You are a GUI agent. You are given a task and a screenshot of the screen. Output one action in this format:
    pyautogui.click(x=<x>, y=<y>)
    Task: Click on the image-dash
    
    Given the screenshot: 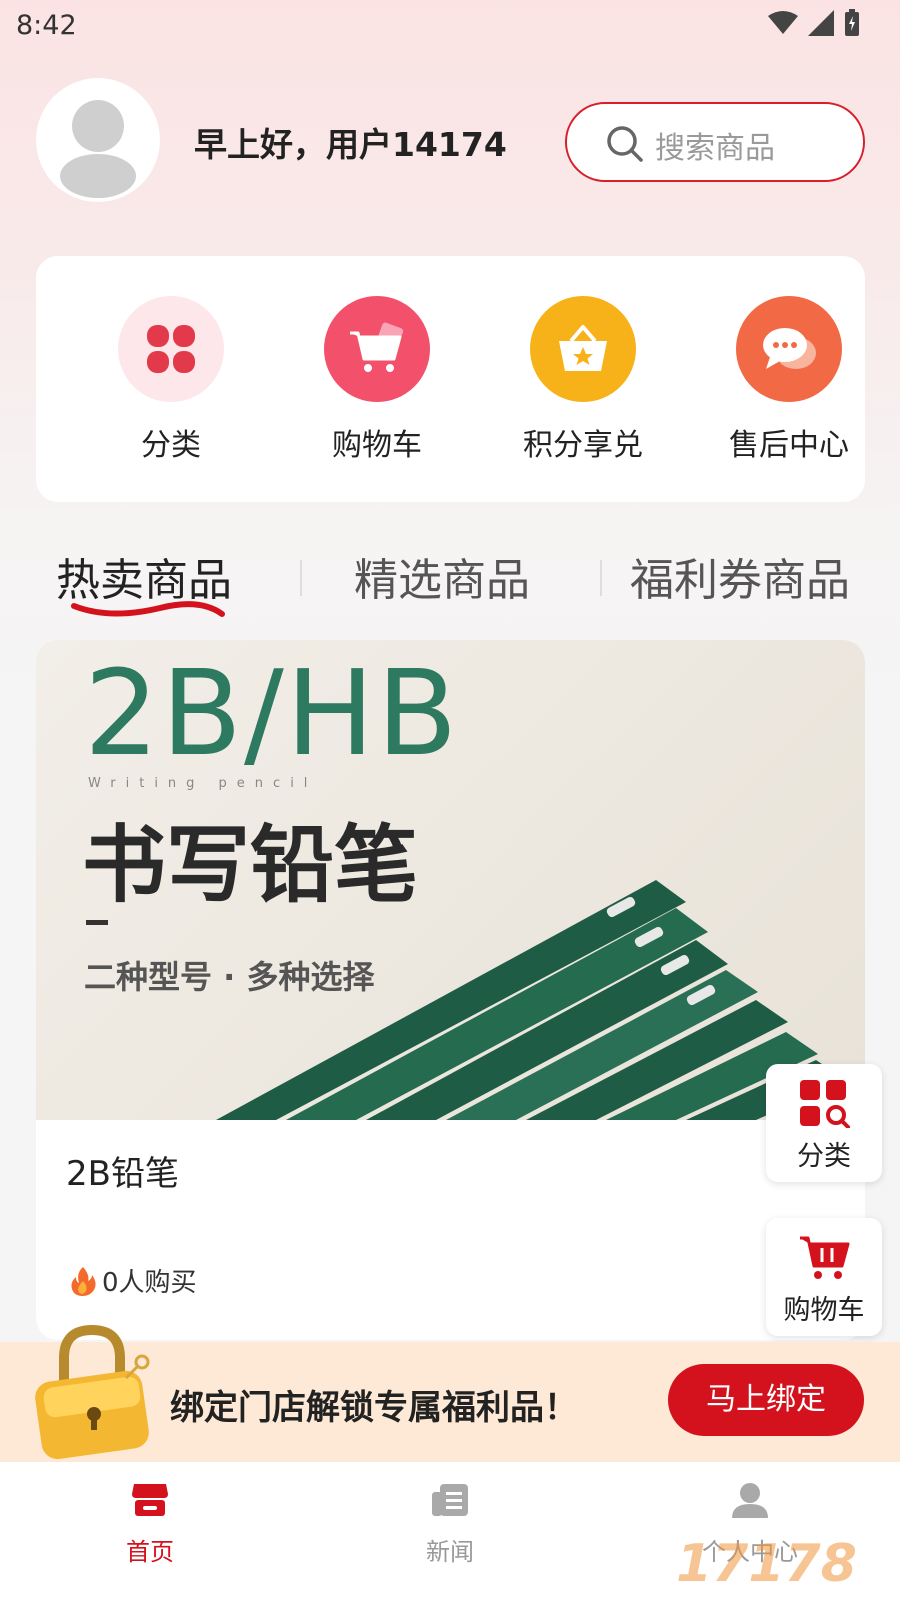 What is the action you would take?
    pyautogui.click(x=97, y=922)
    